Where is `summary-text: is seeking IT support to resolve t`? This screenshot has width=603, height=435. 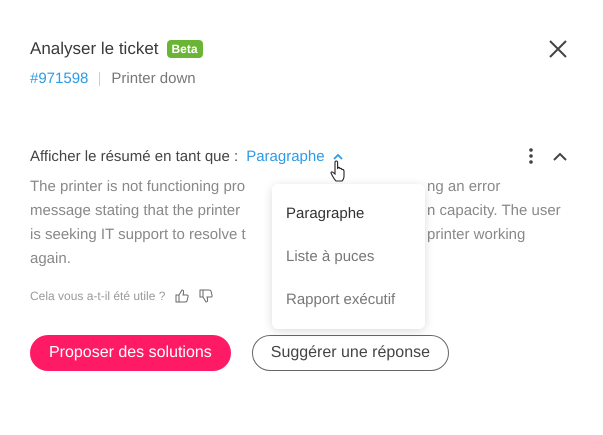 summary-text: is seeking IT support to resolve t is located at coordinates (138, 235).